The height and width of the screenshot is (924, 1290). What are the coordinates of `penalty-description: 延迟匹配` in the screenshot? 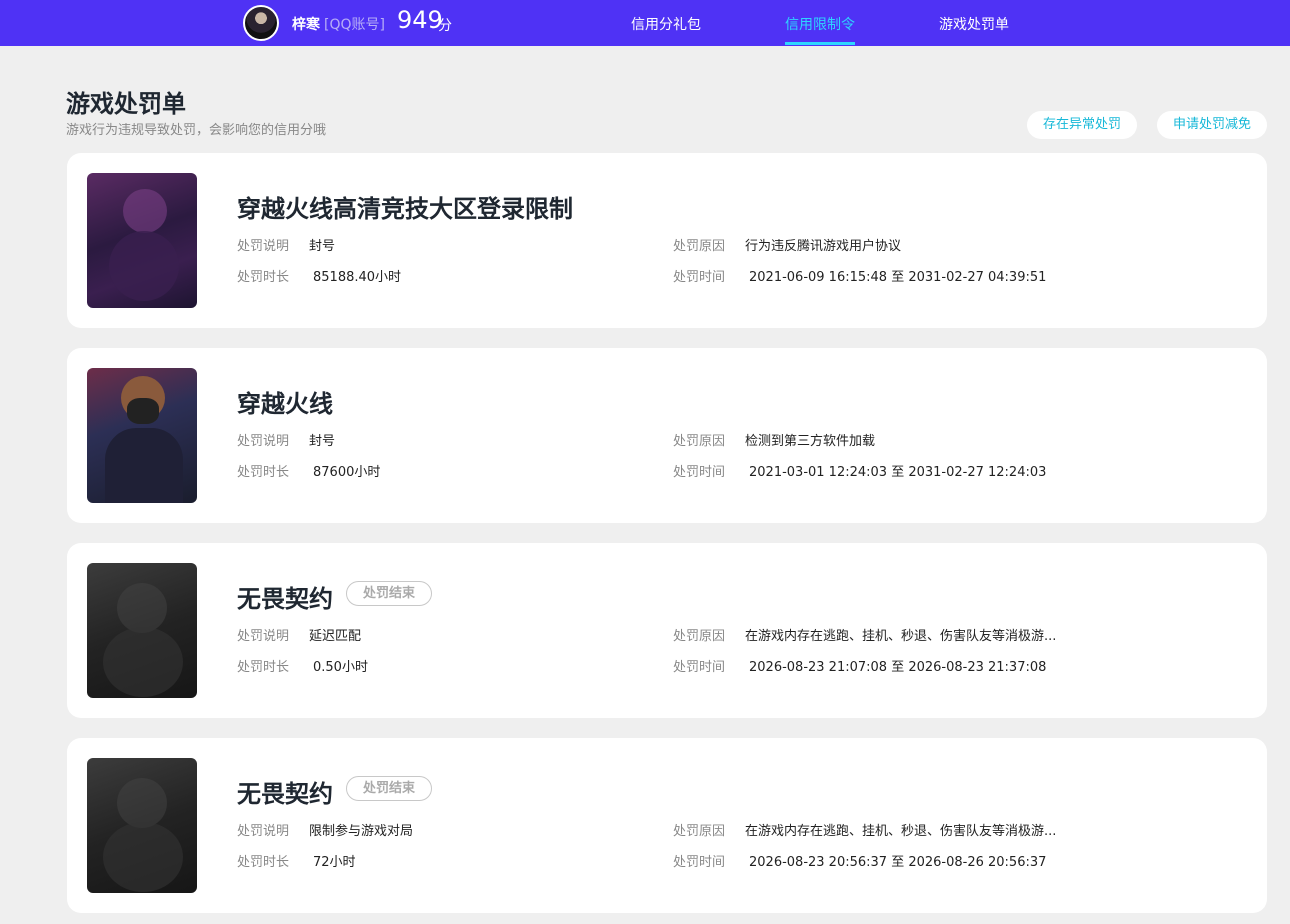 It's located at (335, 636).